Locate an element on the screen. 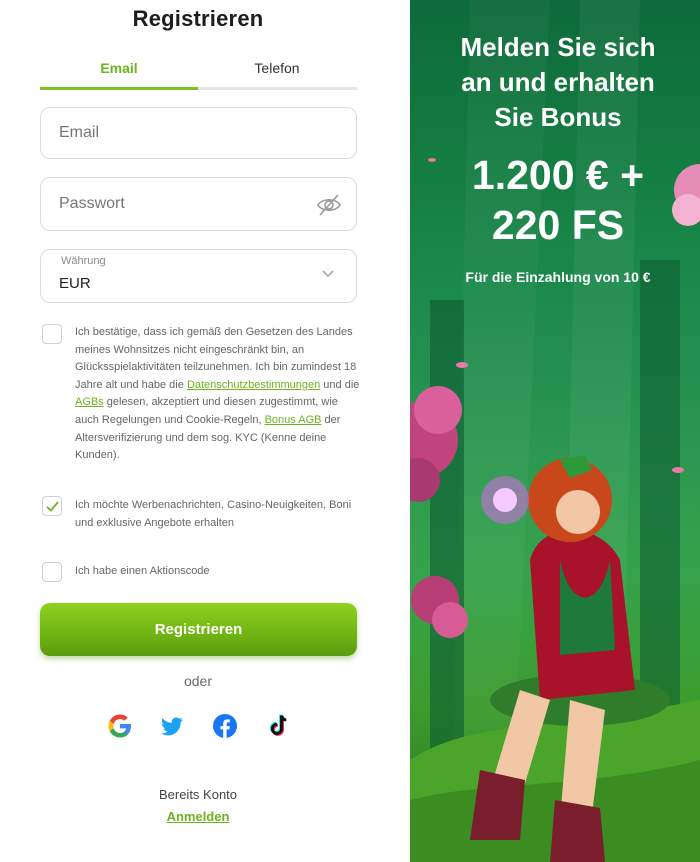 Image resolution: width=700 pixels, height=862 pixels. or-divider: oder is located at coordinates (198, 681).